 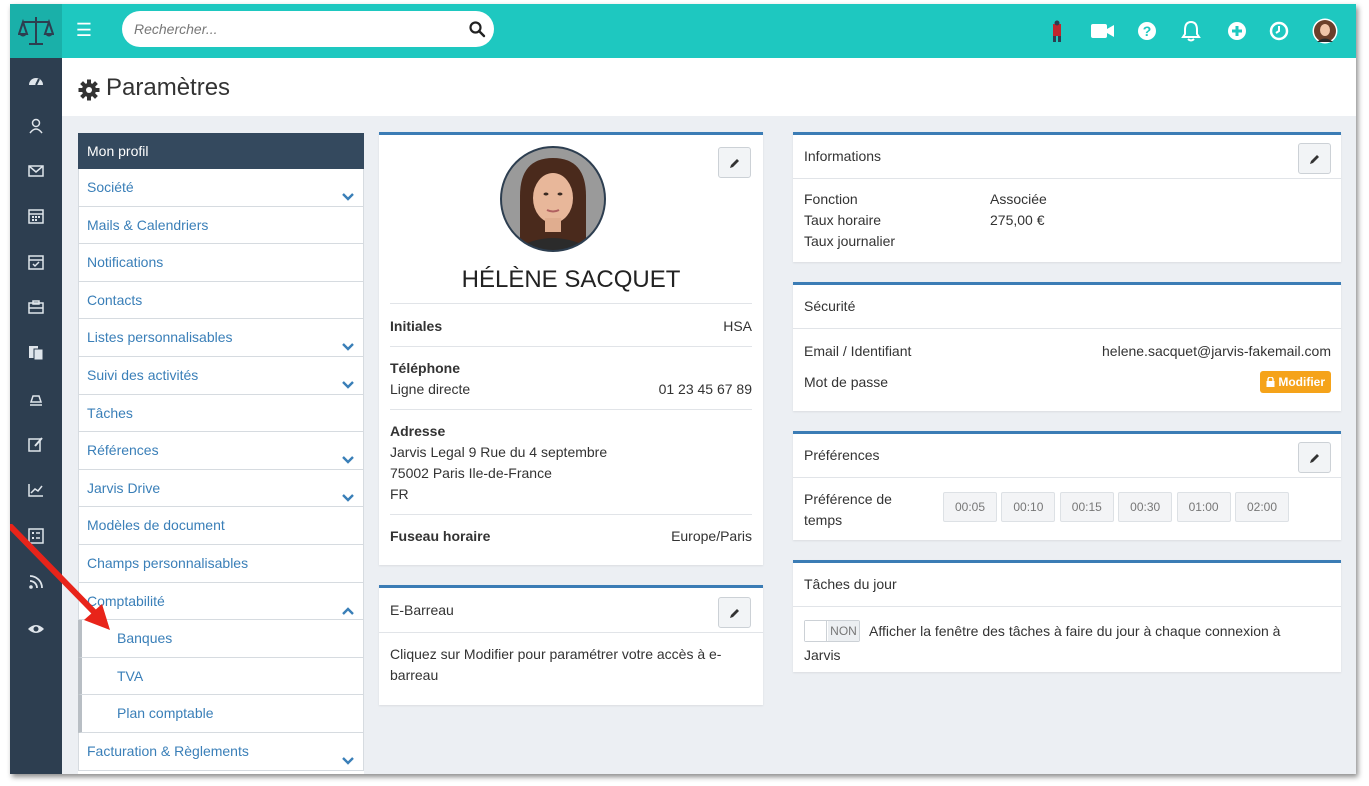 I want to click on menu-item-label: Société, so click(x=110, y=187).